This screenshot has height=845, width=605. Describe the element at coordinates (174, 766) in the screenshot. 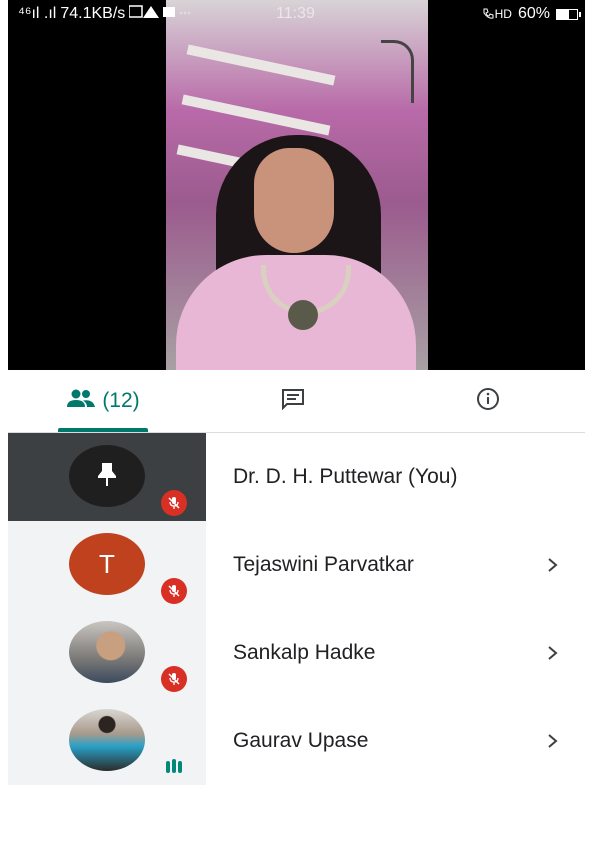

I see `speaking-indicator-icon` at that location.